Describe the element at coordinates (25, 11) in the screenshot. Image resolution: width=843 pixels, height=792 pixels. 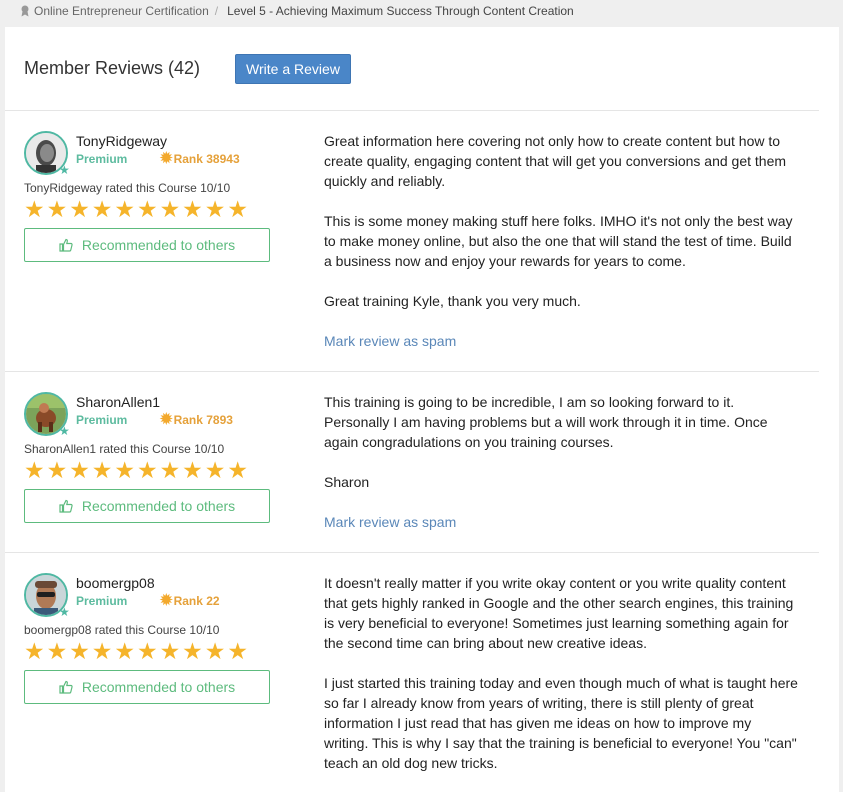
I see `award-icon` at that location.